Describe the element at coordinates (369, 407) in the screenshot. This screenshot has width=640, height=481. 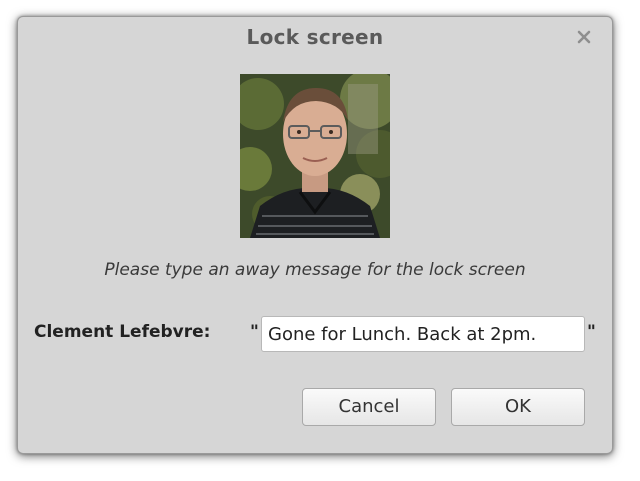
I see `cancel-button: Cancel` at that location.